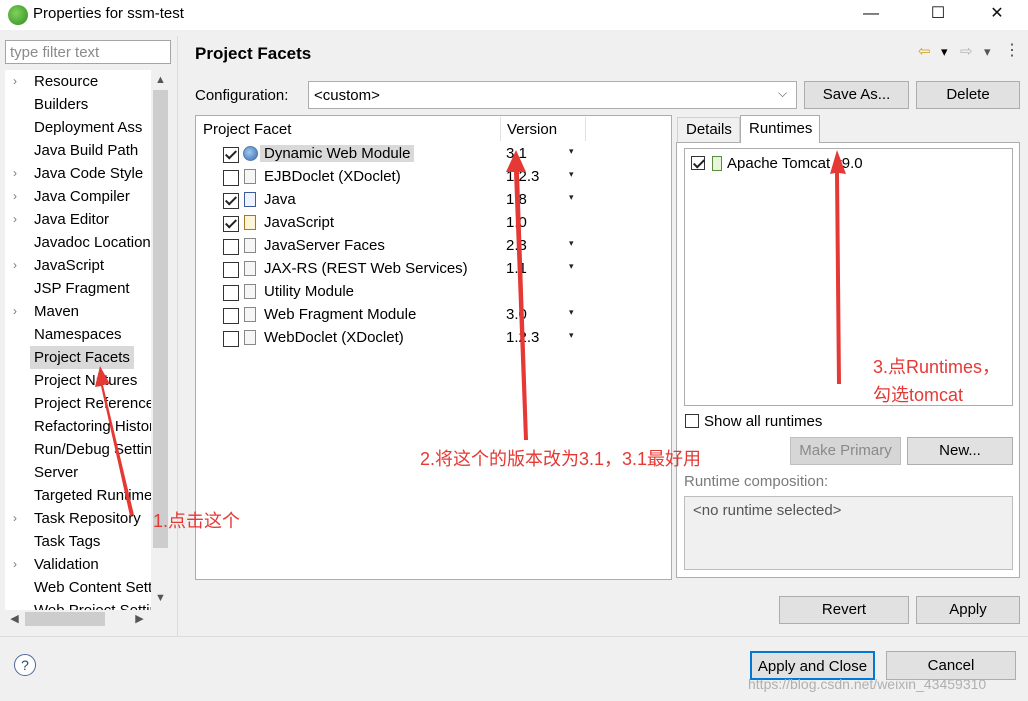 Image resolution: width=1028 pixels, height=701 pixels. What do you see at coordinates (197, 521) in the screenshot?
I see `annotation-step1: 1.点击这个` at bounding box center [197, 521].